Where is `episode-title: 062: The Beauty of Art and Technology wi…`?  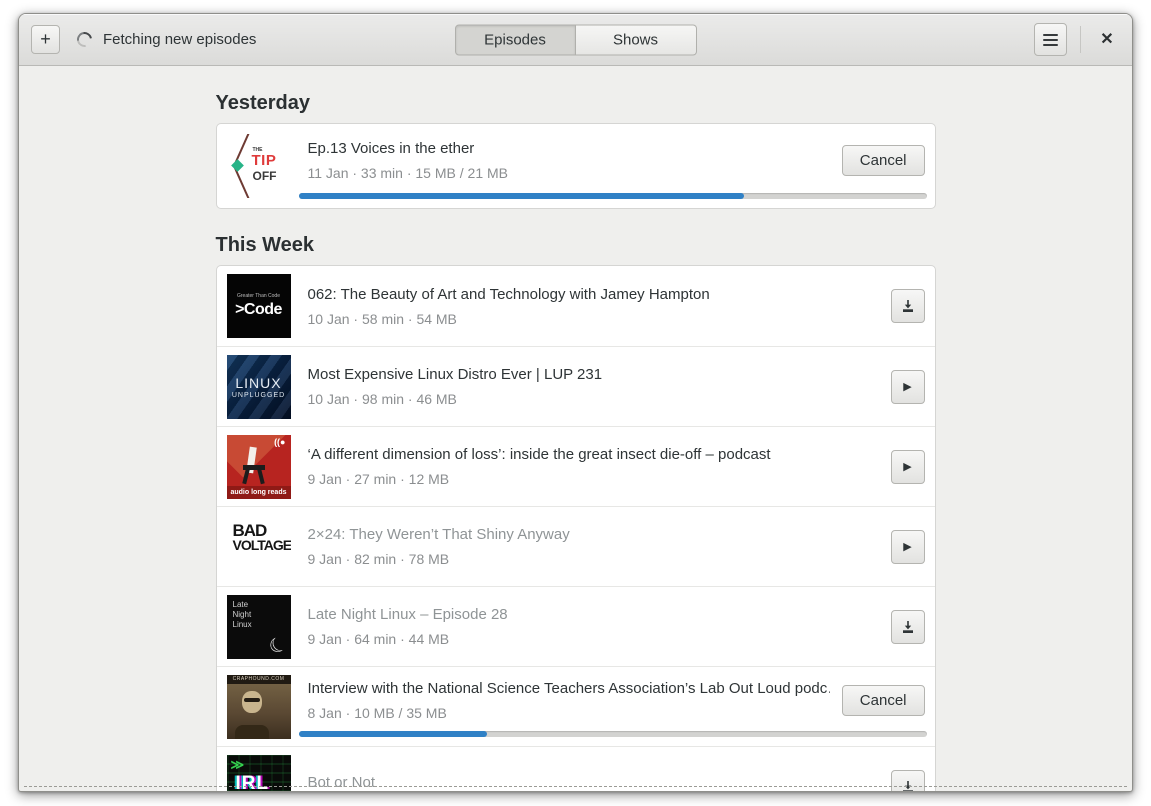 episode-title: 062: The Beauty of Art and Technology wi… is located at coordinates (508, 294).